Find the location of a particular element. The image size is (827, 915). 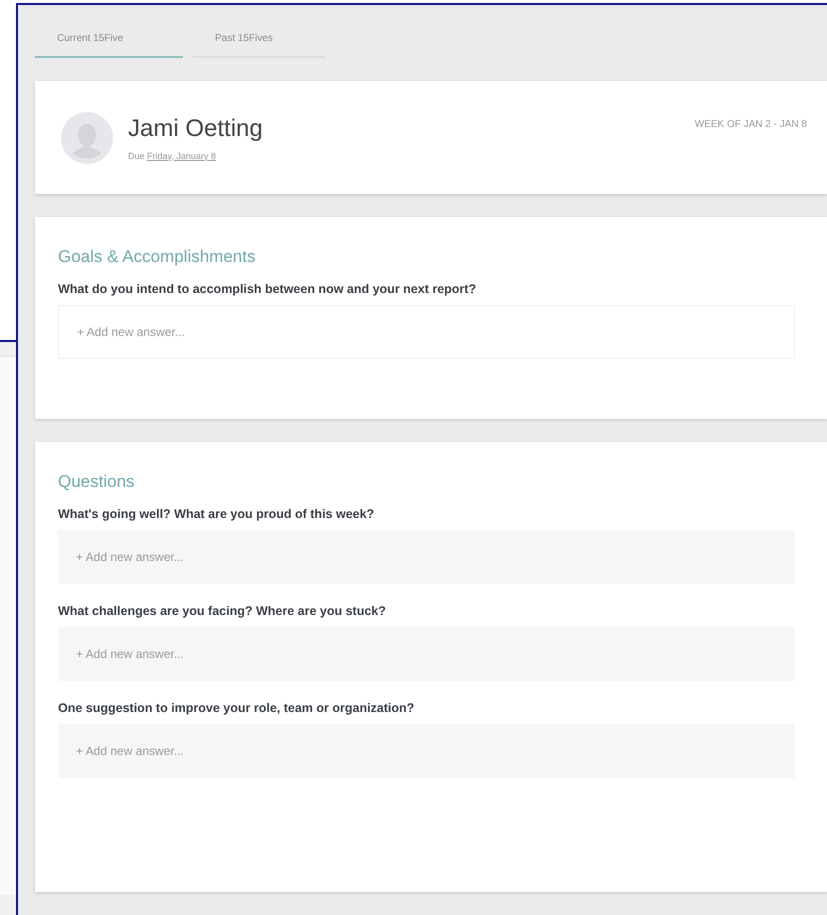

tab: Current 15Five is located at coordinates (109, 38).